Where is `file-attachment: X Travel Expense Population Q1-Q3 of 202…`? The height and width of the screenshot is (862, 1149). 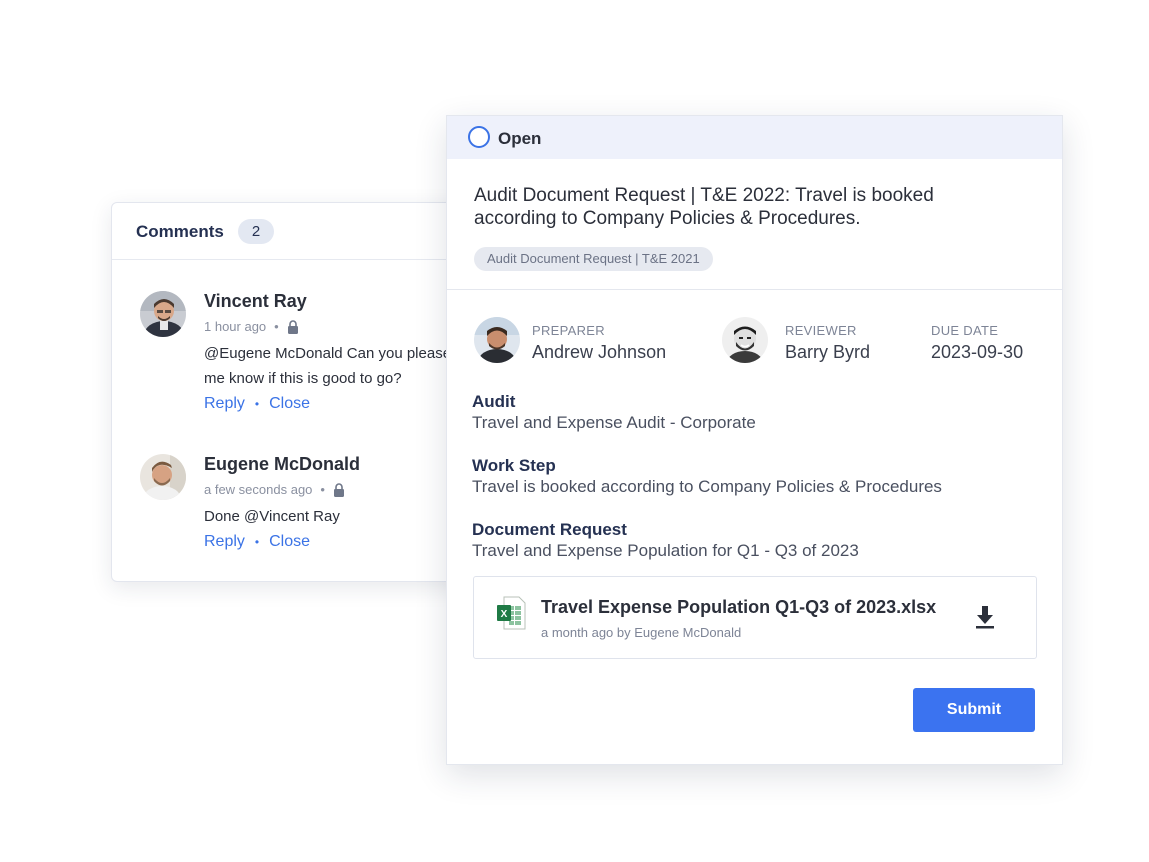 file-attachment: X Travel Expense Population Q1-Q3 of 202… is located at coordinates (755, 617).